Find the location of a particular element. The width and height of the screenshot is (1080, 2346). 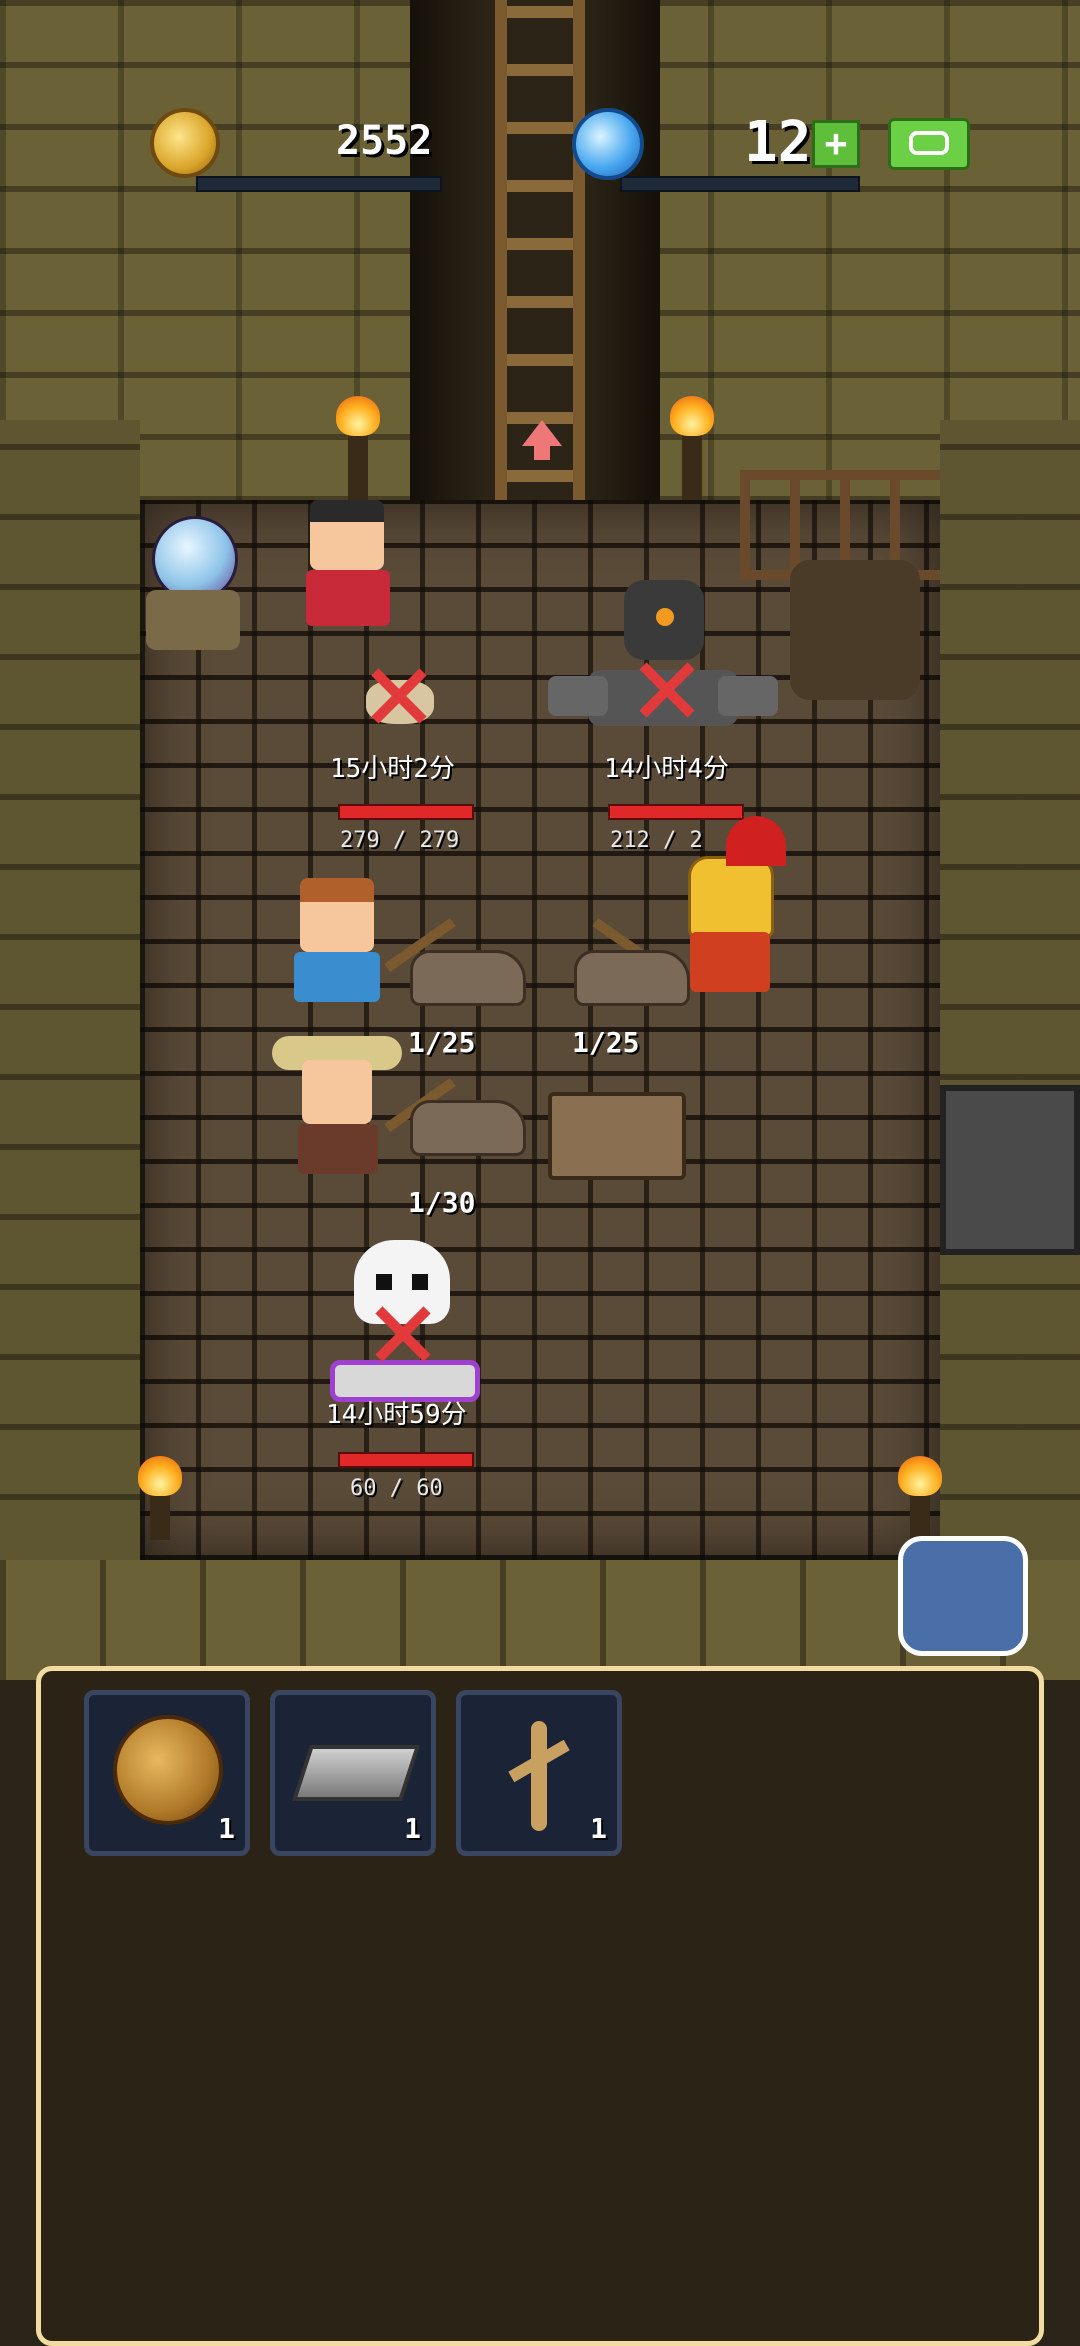

skeleton-hp-text: 60 / 60 is located at coordinates (396, 1488).